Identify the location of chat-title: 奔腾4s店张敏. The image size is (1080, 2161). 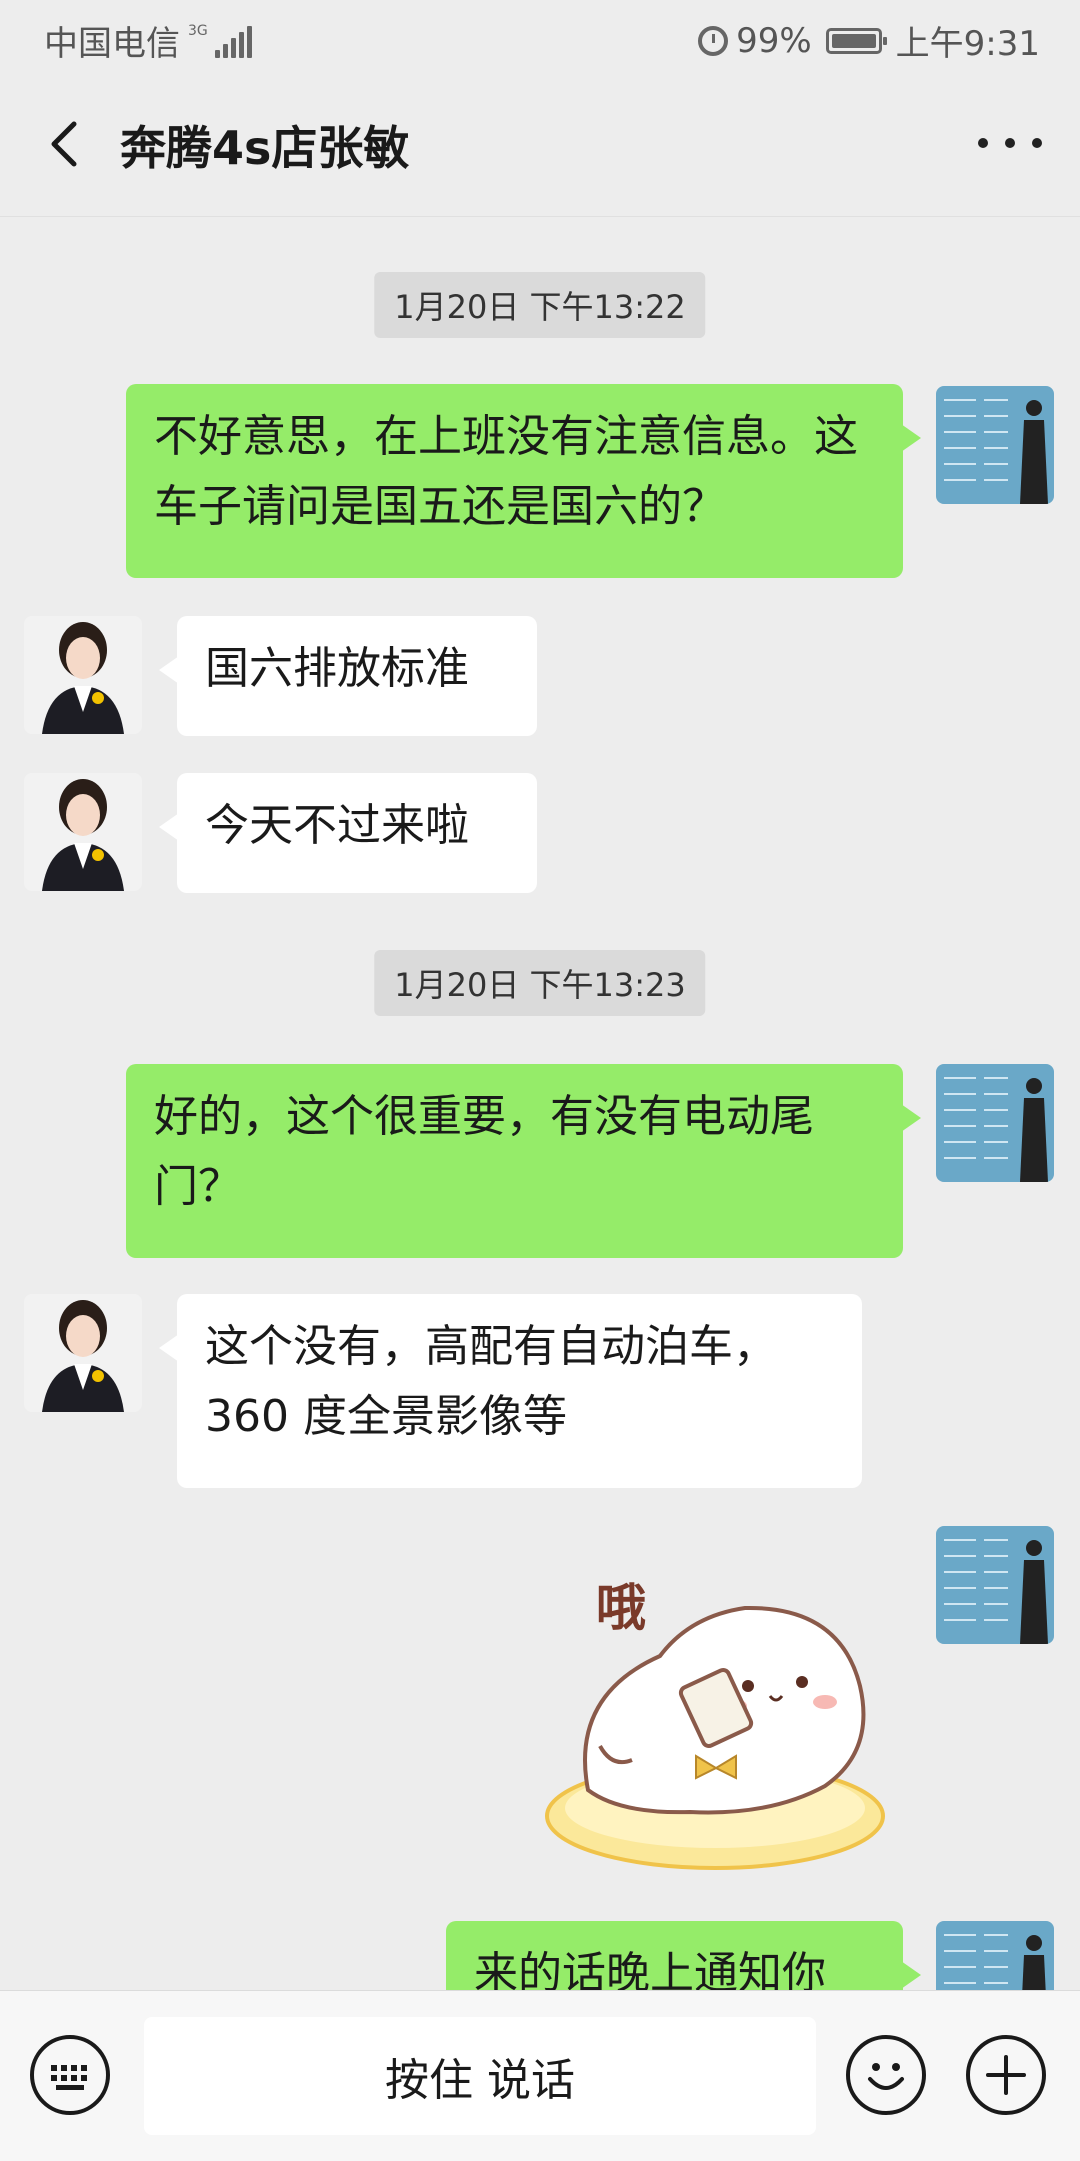
(265, 148).